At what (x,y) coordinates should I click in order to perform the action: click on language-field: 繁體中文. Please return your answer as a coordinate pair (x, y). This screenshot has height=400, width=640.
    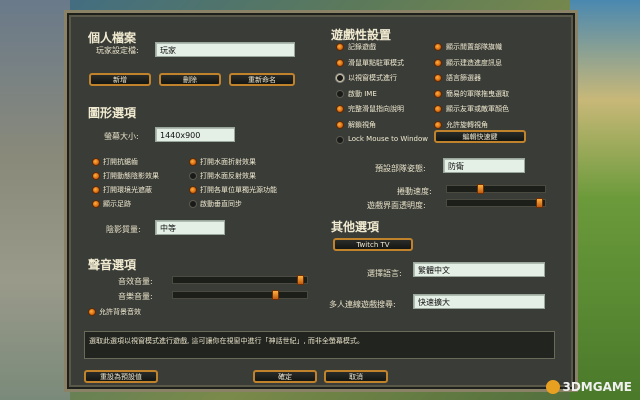
    Looking at the image, I should click on (479, 269).